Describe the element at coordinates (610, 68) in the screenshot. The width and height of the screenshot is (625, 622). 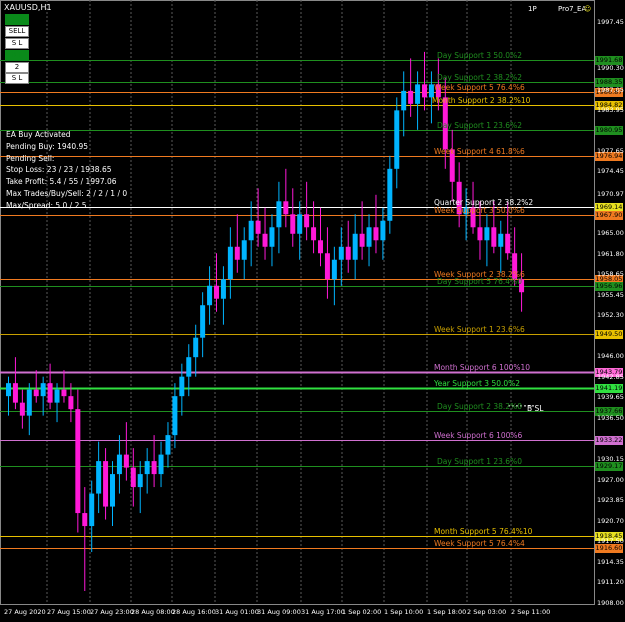
I see `price-axis-label: 1990.30` at that location.